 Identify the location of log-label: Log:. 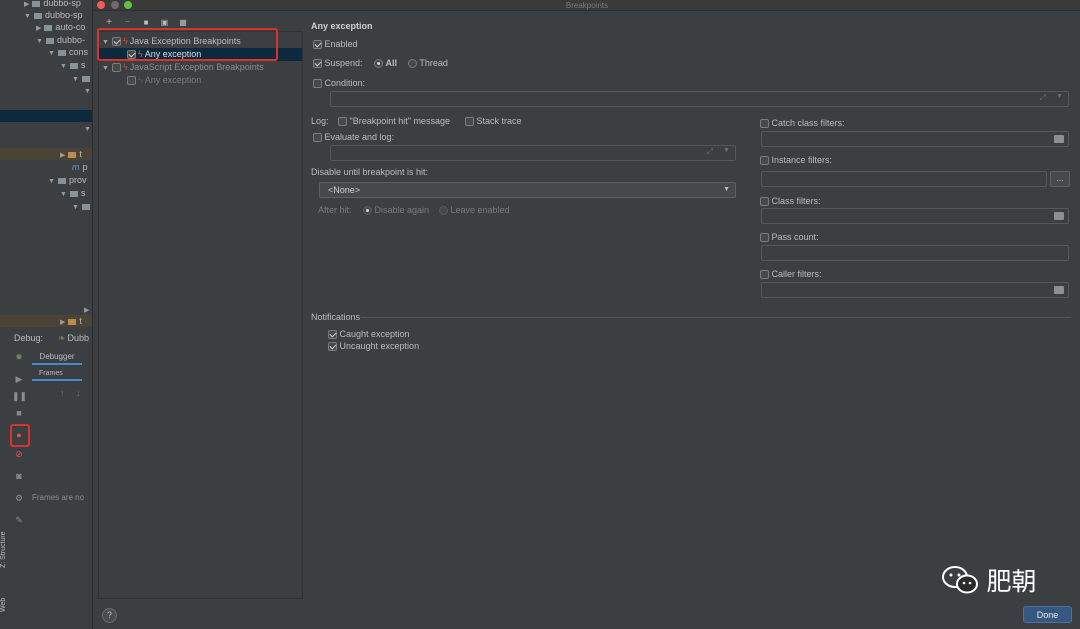
(320, 121).